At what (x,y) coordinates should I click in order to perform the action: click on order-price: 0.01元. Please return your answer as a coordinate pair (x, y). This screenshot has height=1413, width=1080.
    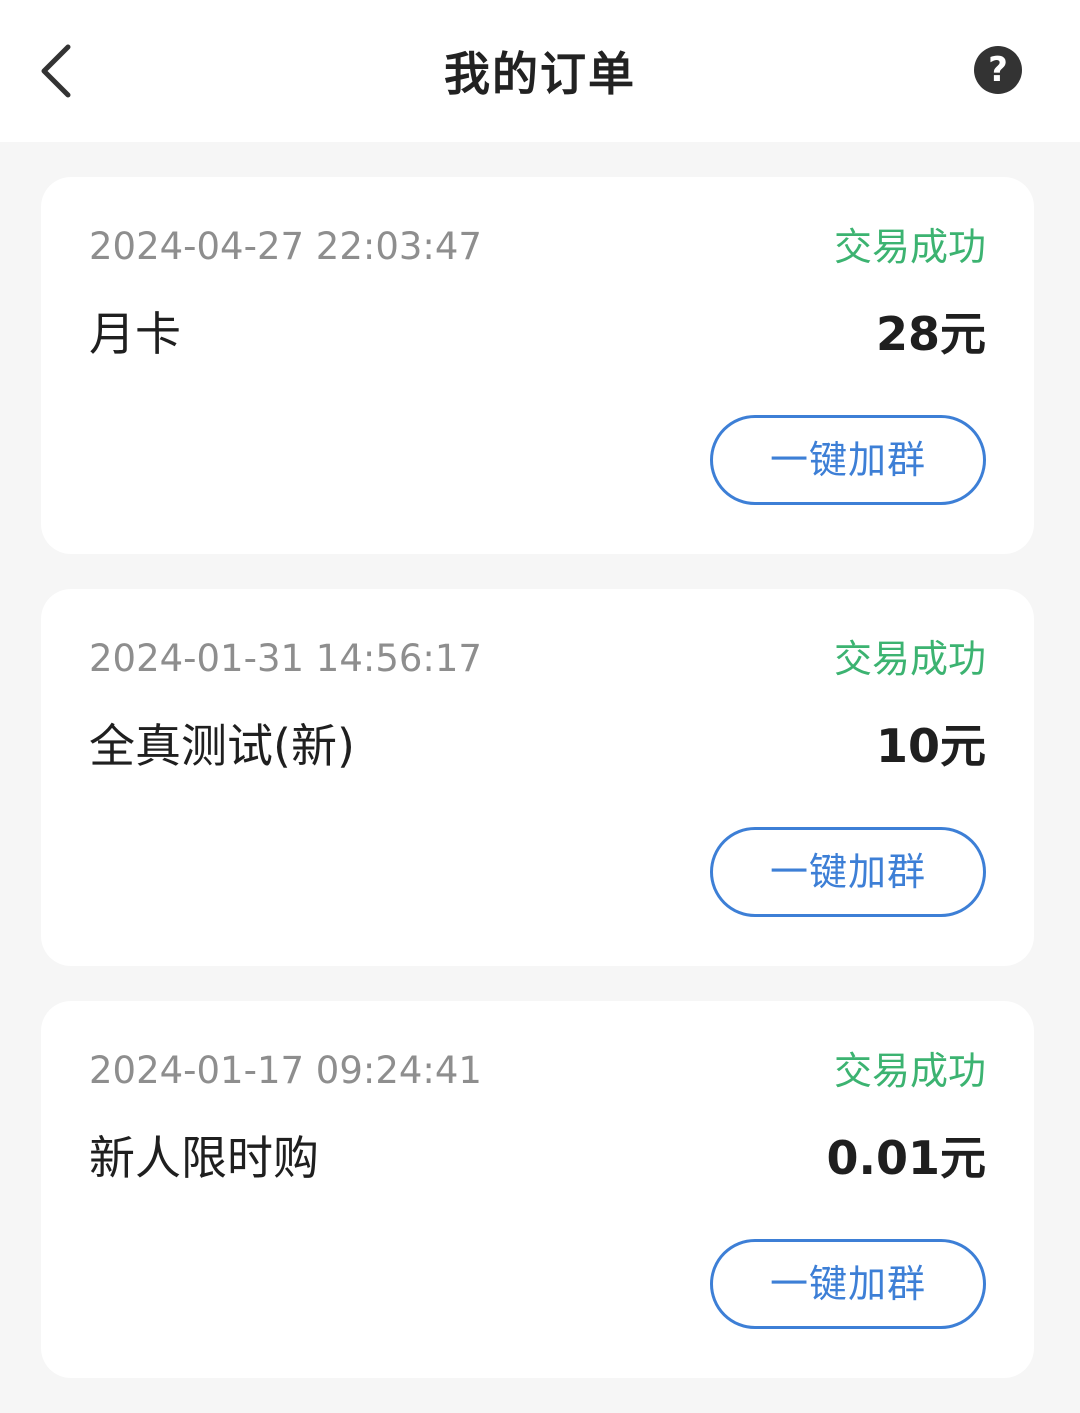
    Looking at the image, I should click on (906, 1158).